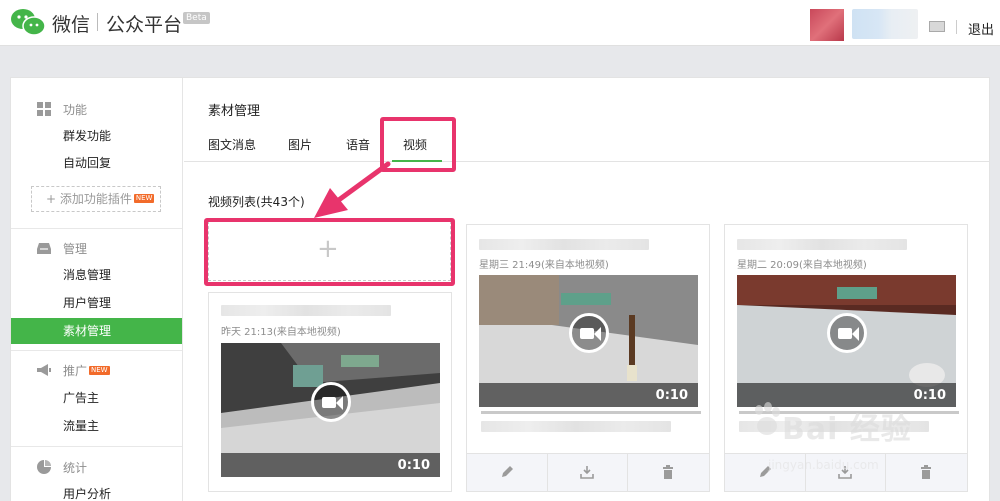  I want to click on annotation-arrow-icon, so click(352, 189).